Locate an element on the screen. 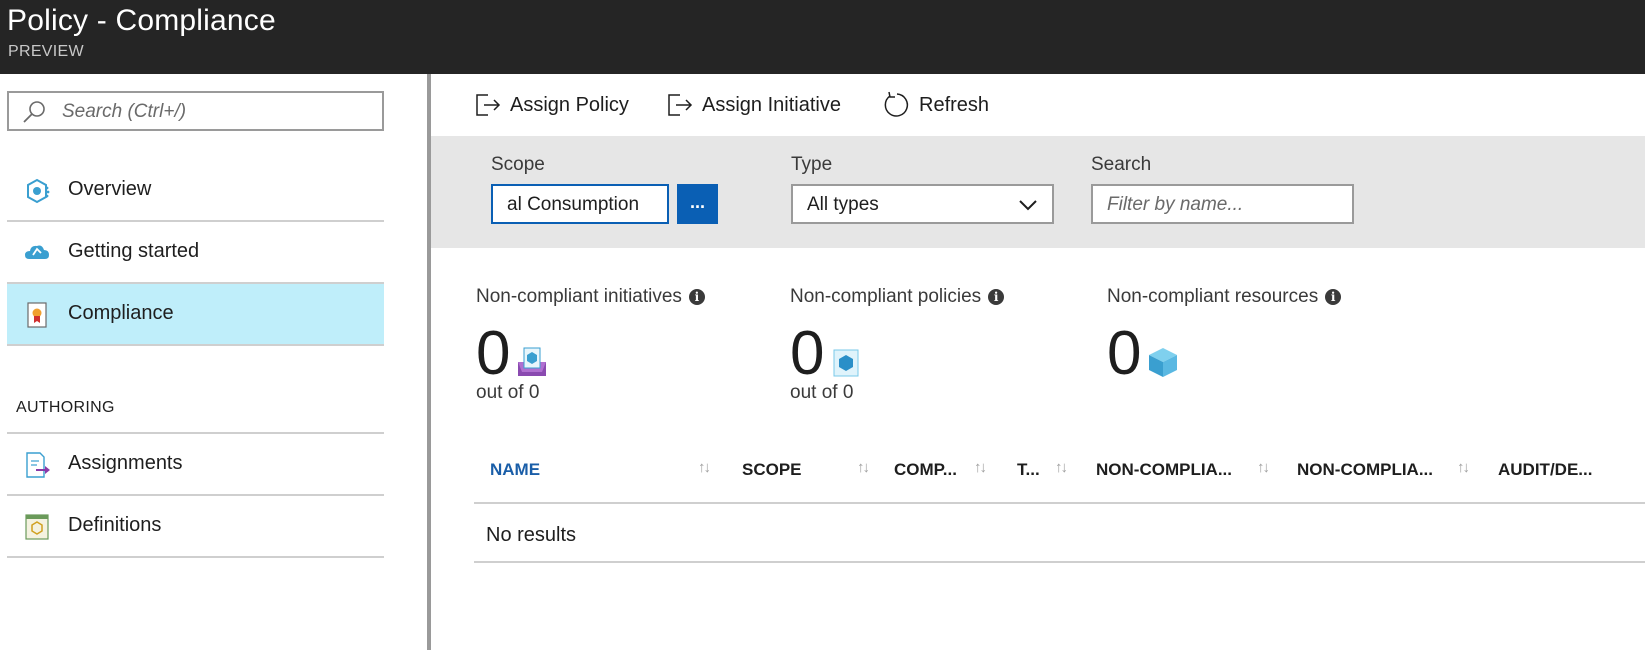  type-select: All types is located at coordinates (922, 204).